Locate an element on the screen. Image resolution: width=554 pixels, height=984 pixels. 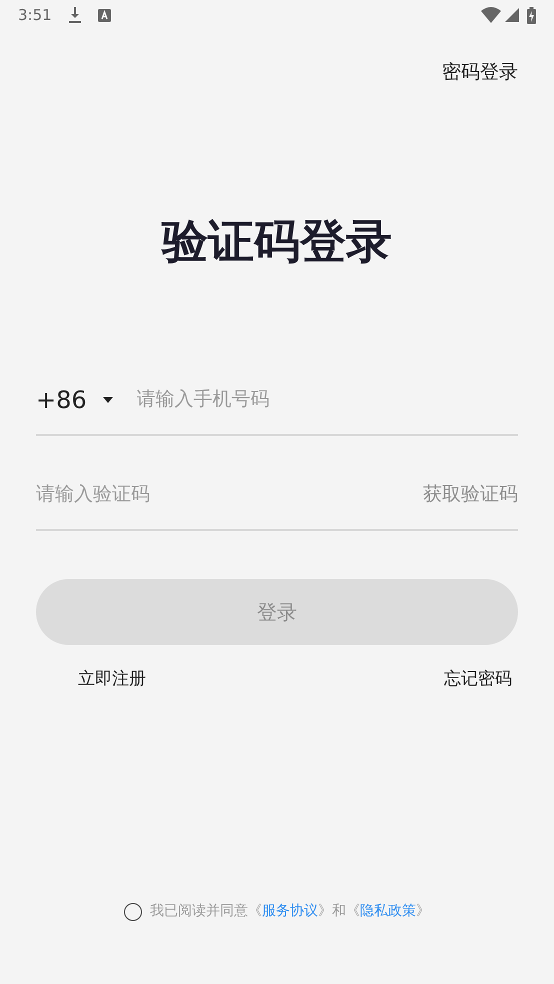
country-code: +86 is located at coordinates (61, 400).